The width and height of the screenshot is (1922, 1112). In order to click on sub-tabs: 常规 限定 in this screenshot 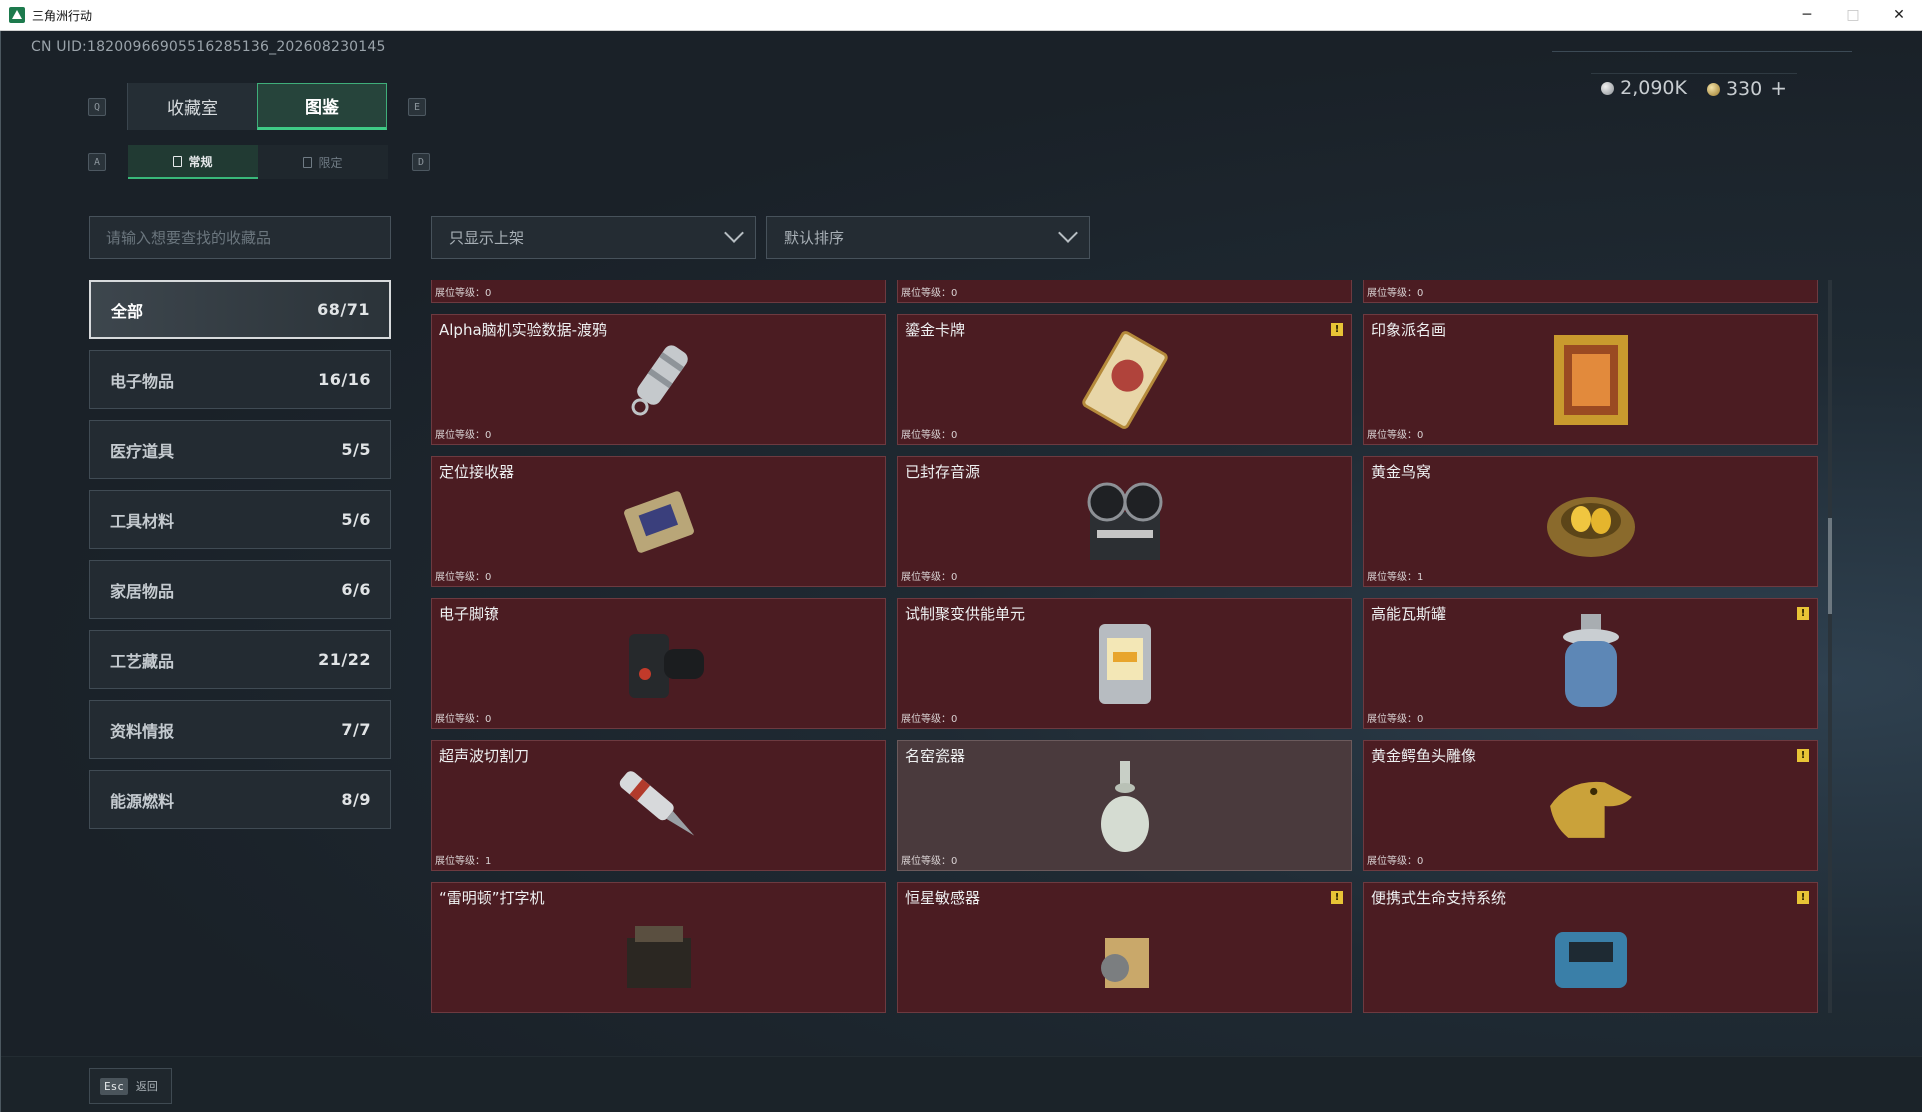, I will do `click(258, 162)`.